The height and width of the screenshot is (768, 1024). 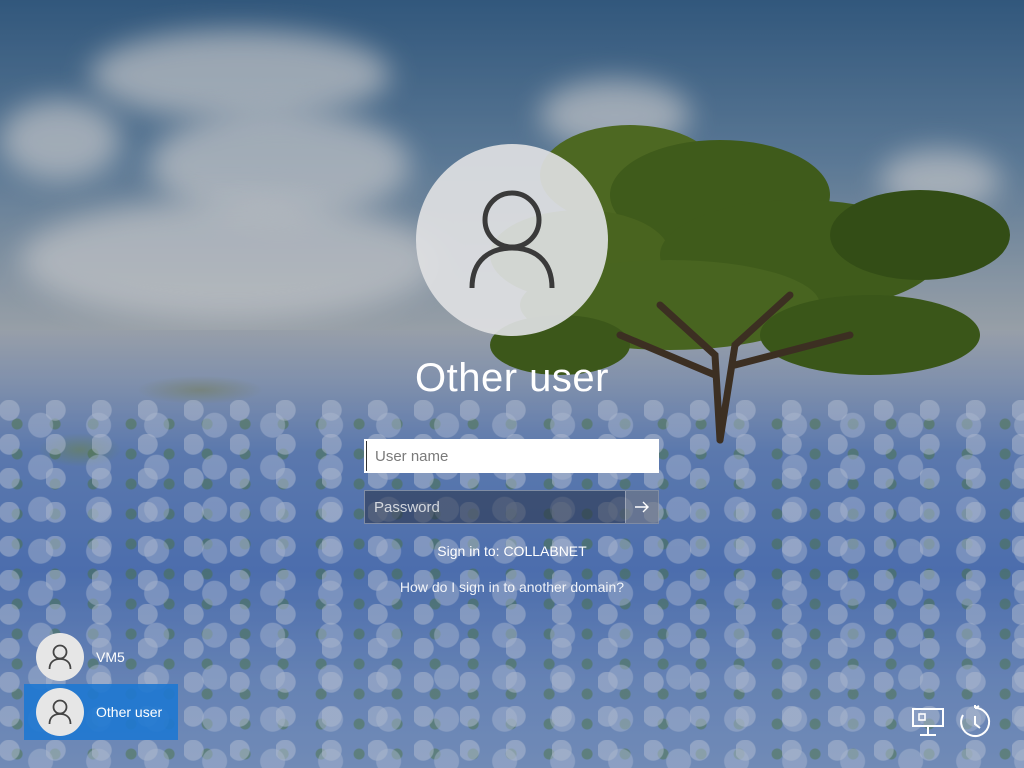 I want to click on user-tile-name: VM5, so click(x=110, y=657).